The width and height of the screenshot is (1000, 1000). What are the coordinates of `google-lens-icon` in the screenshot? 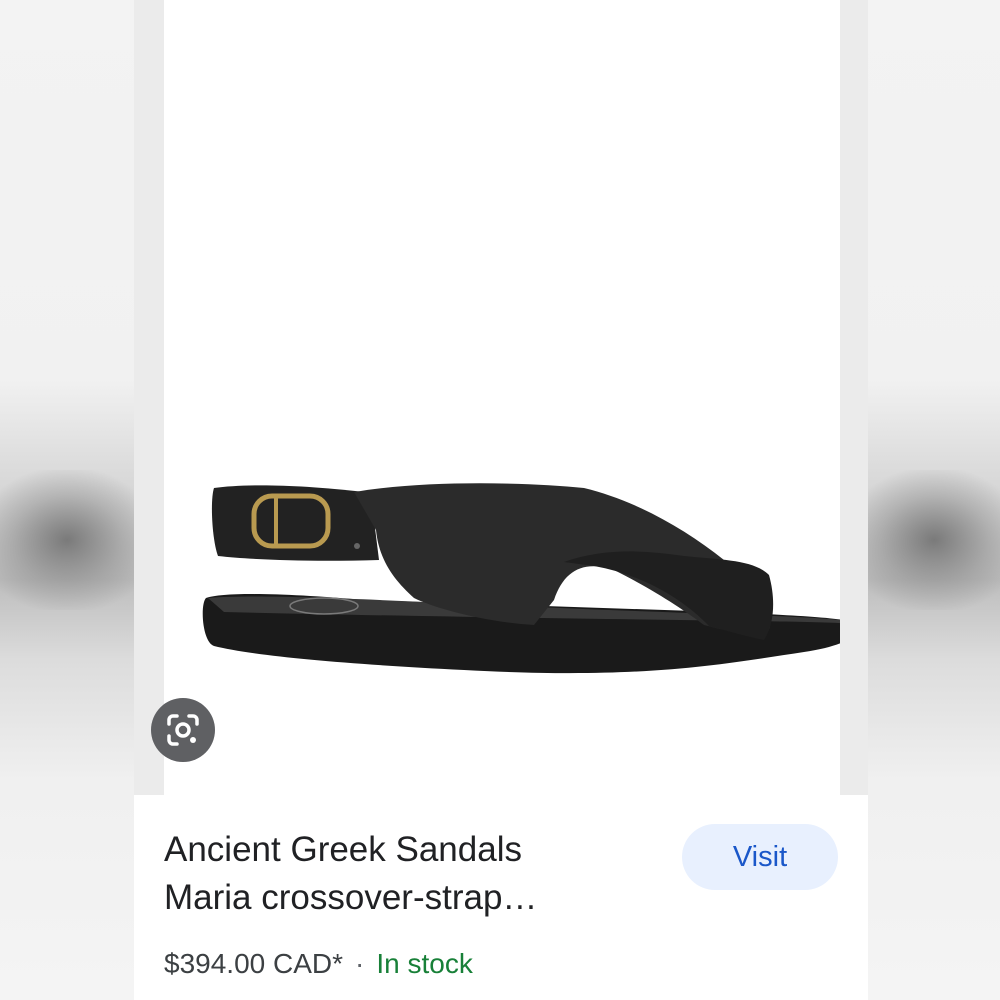 It's located at (183, 730).